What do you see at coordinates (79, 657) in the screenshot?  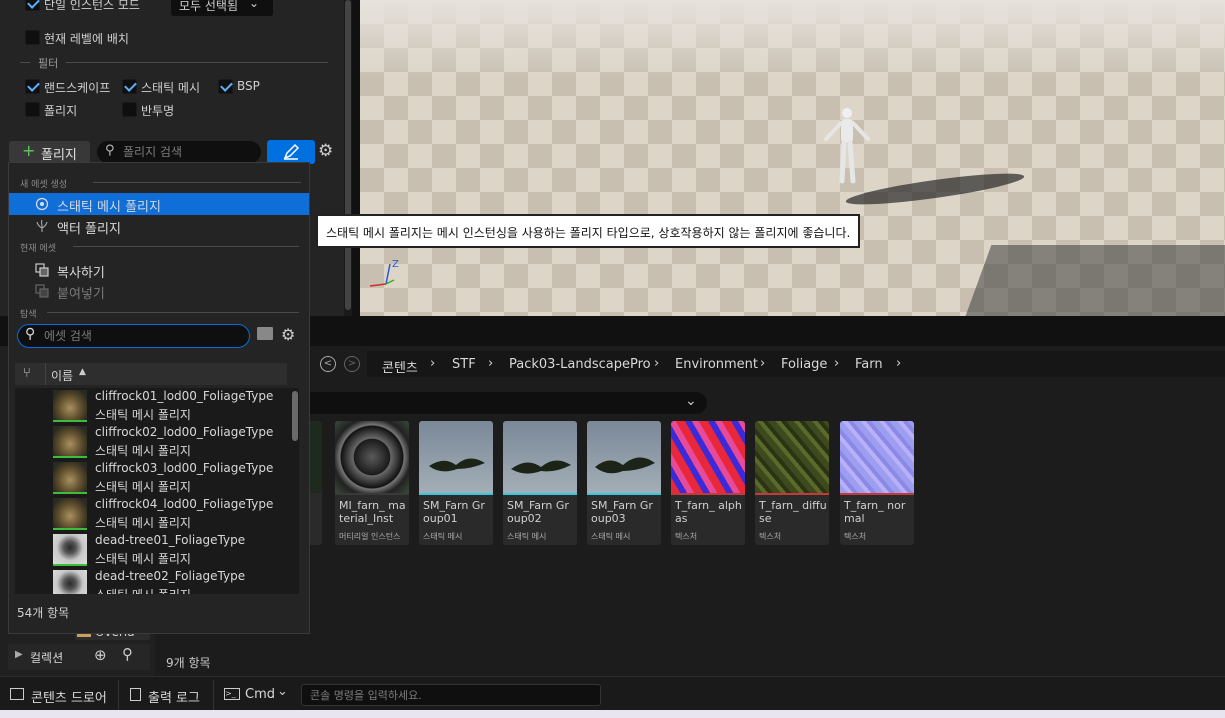 I see `collections-bar: ▶ 컬렉션 ⊕ ⚲` at bounding box center [79, 657].